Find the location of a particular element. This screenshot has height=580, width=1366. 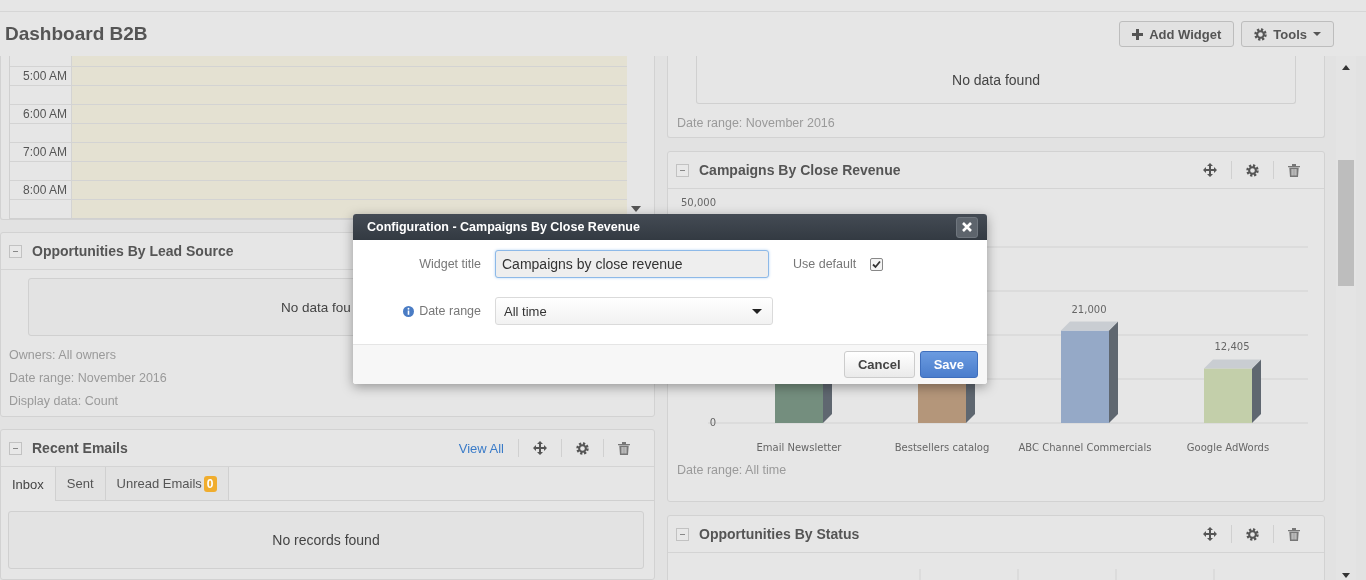

value-label: 12,405 is located at coordinates (1232, 347).